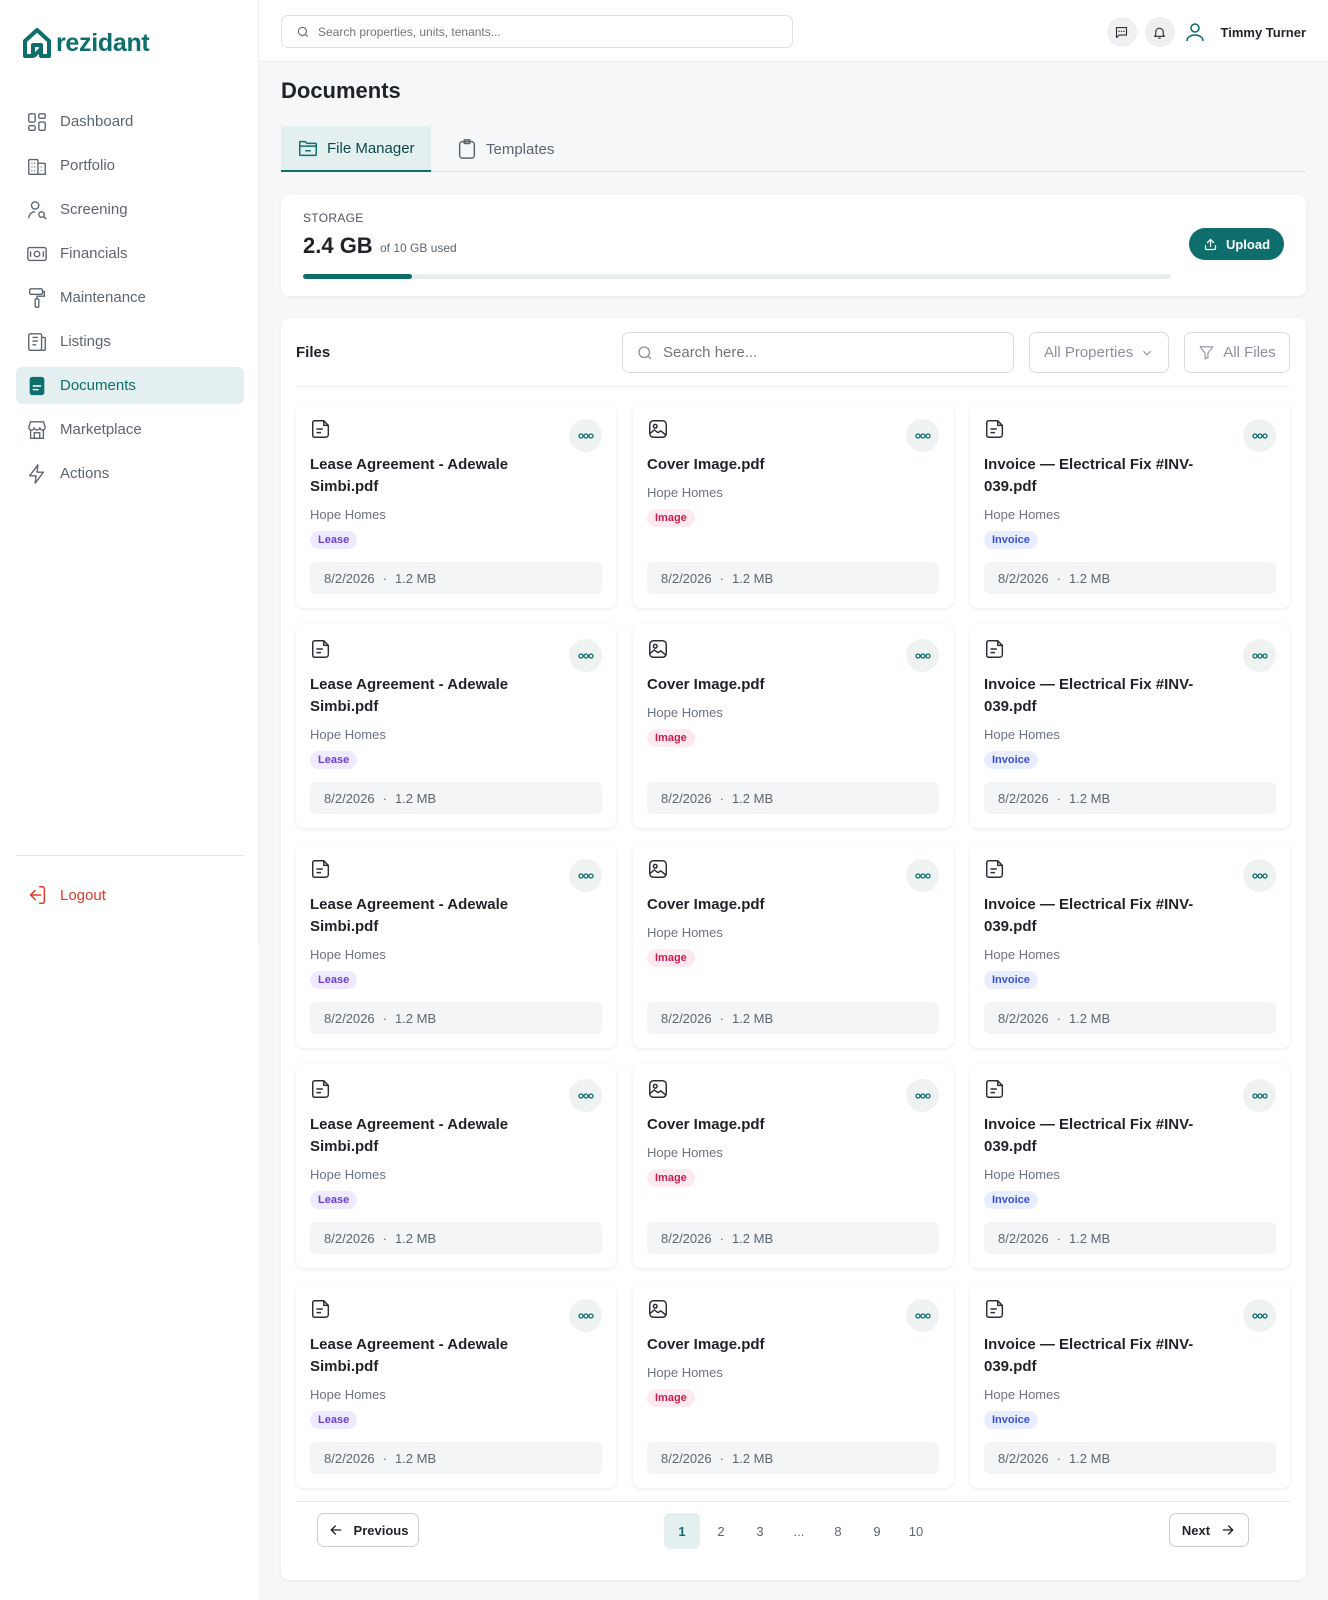 Image resolution: width=1328 pixels, height=1600 pixels. I want to click on tab-templates: Templates, so click(505, 149).